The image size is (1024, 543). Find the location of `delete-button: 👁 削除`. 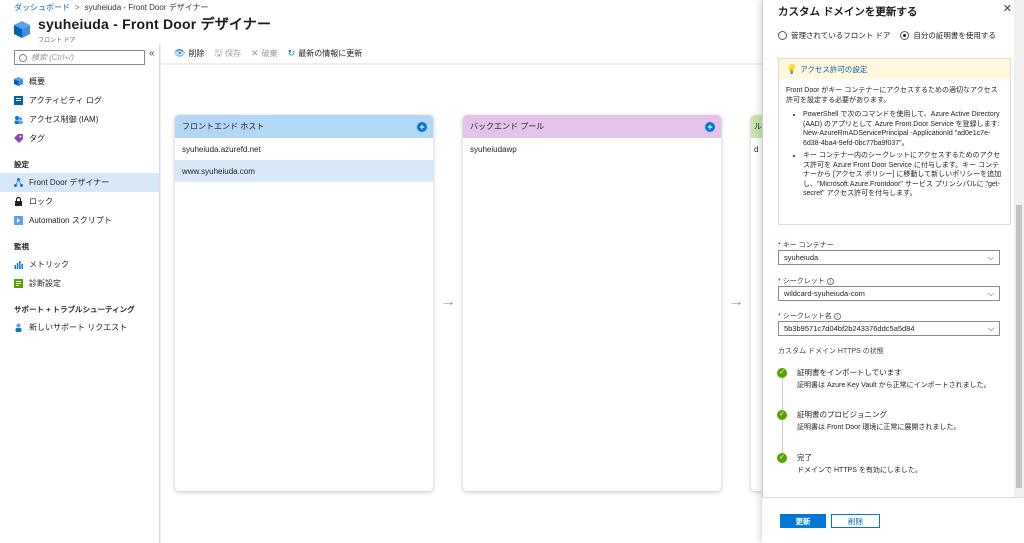

delete-button: 👁 削除 is located at coordinates (189, 53).